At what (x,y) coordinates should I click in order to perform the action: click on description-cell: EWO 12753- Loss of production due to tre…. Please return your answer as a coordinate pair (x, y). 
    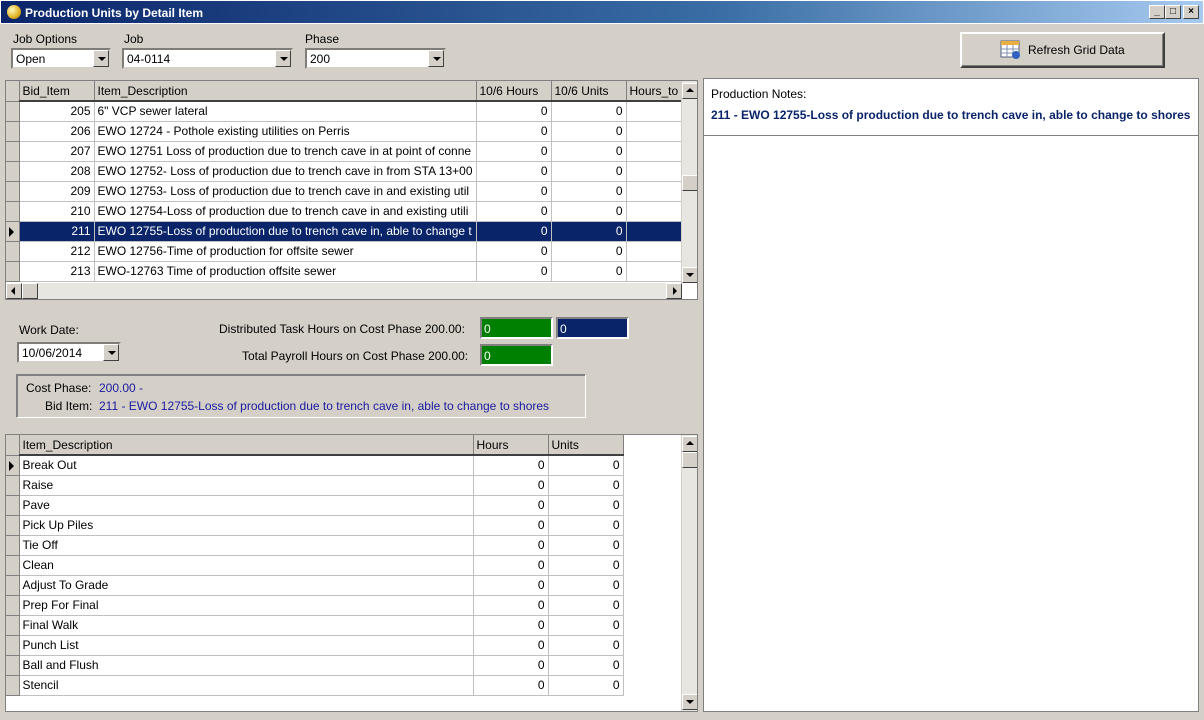
    Looking at the image, I should click on (285, 191).